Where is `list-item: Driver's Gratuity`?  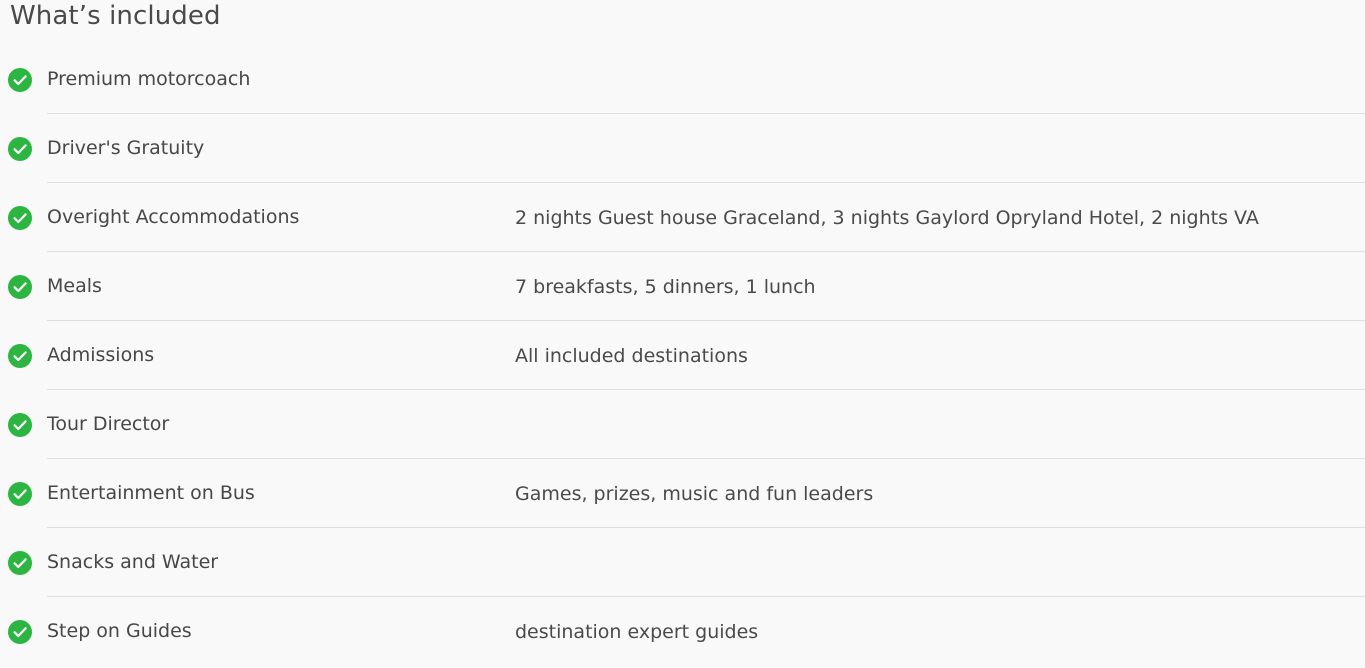 list-item: Driver's Gratuity is located at coordinates (682, 148).